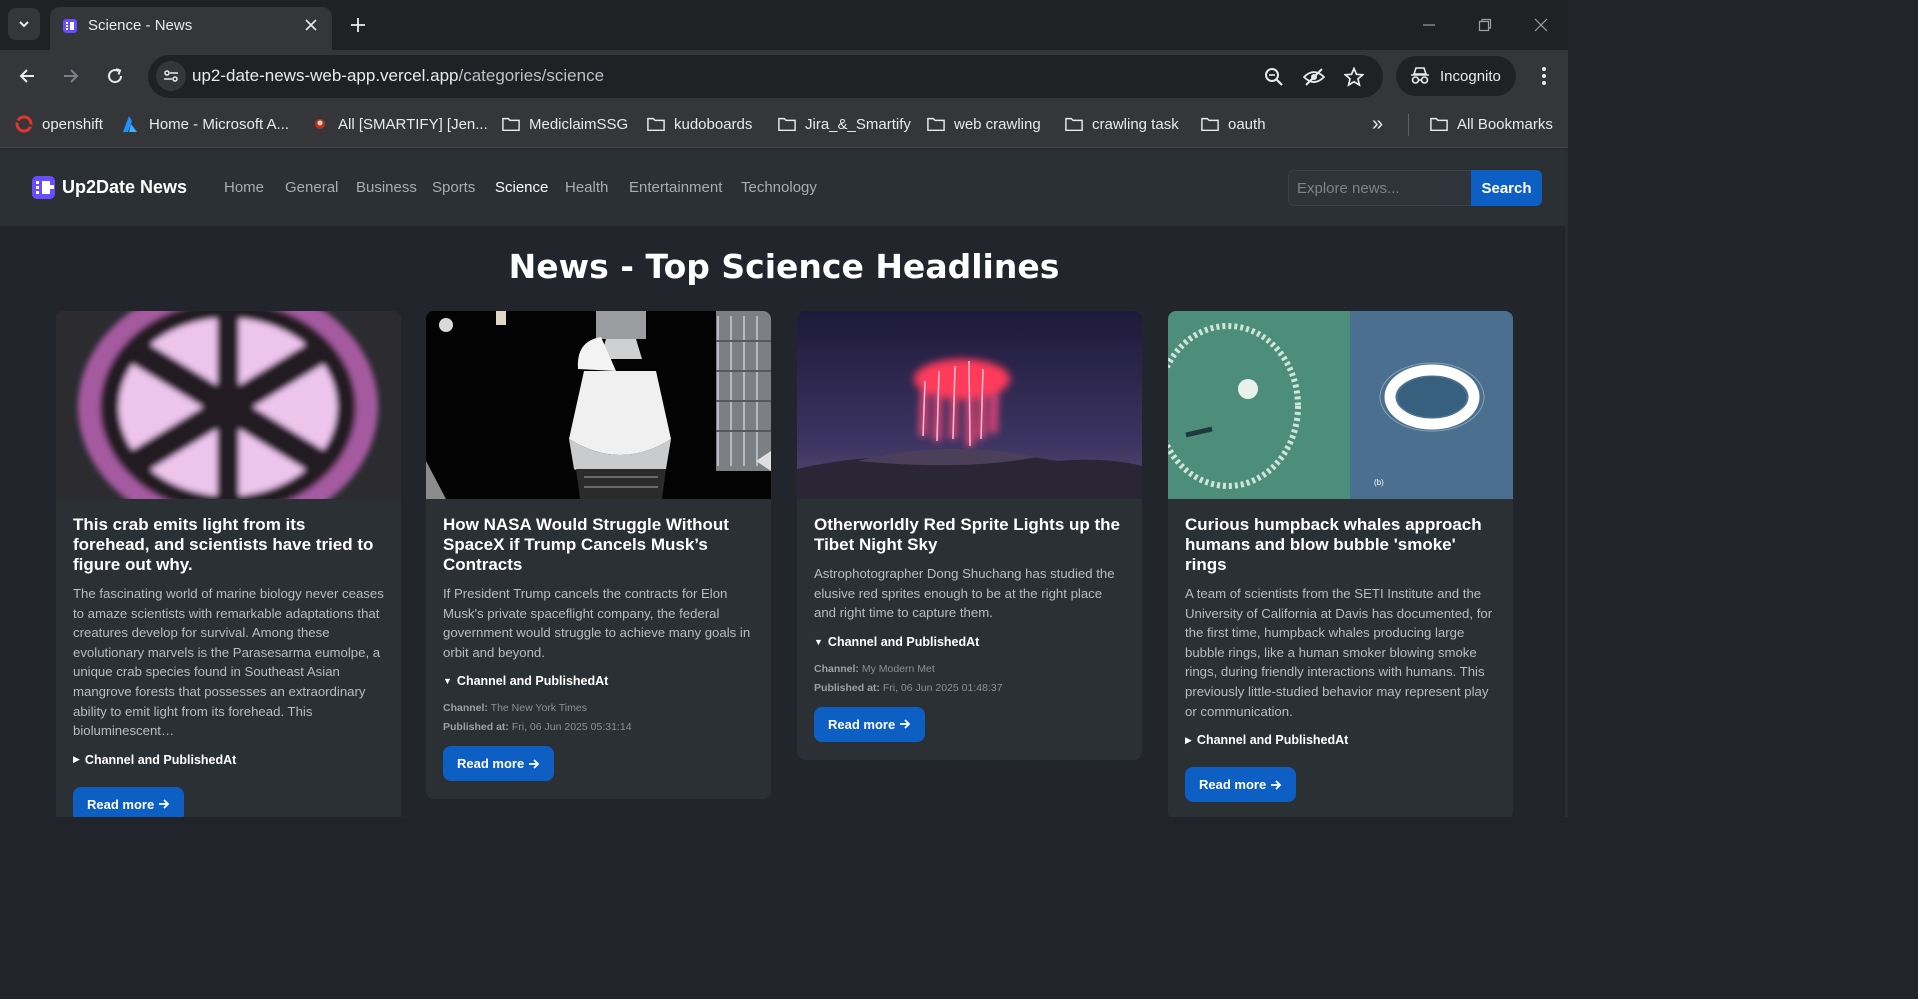 The image size is (1918, 999). What do you see at coordinates (131, 124) in the screenshot?
I see `azure-icon` at bounding box center [131, 124].